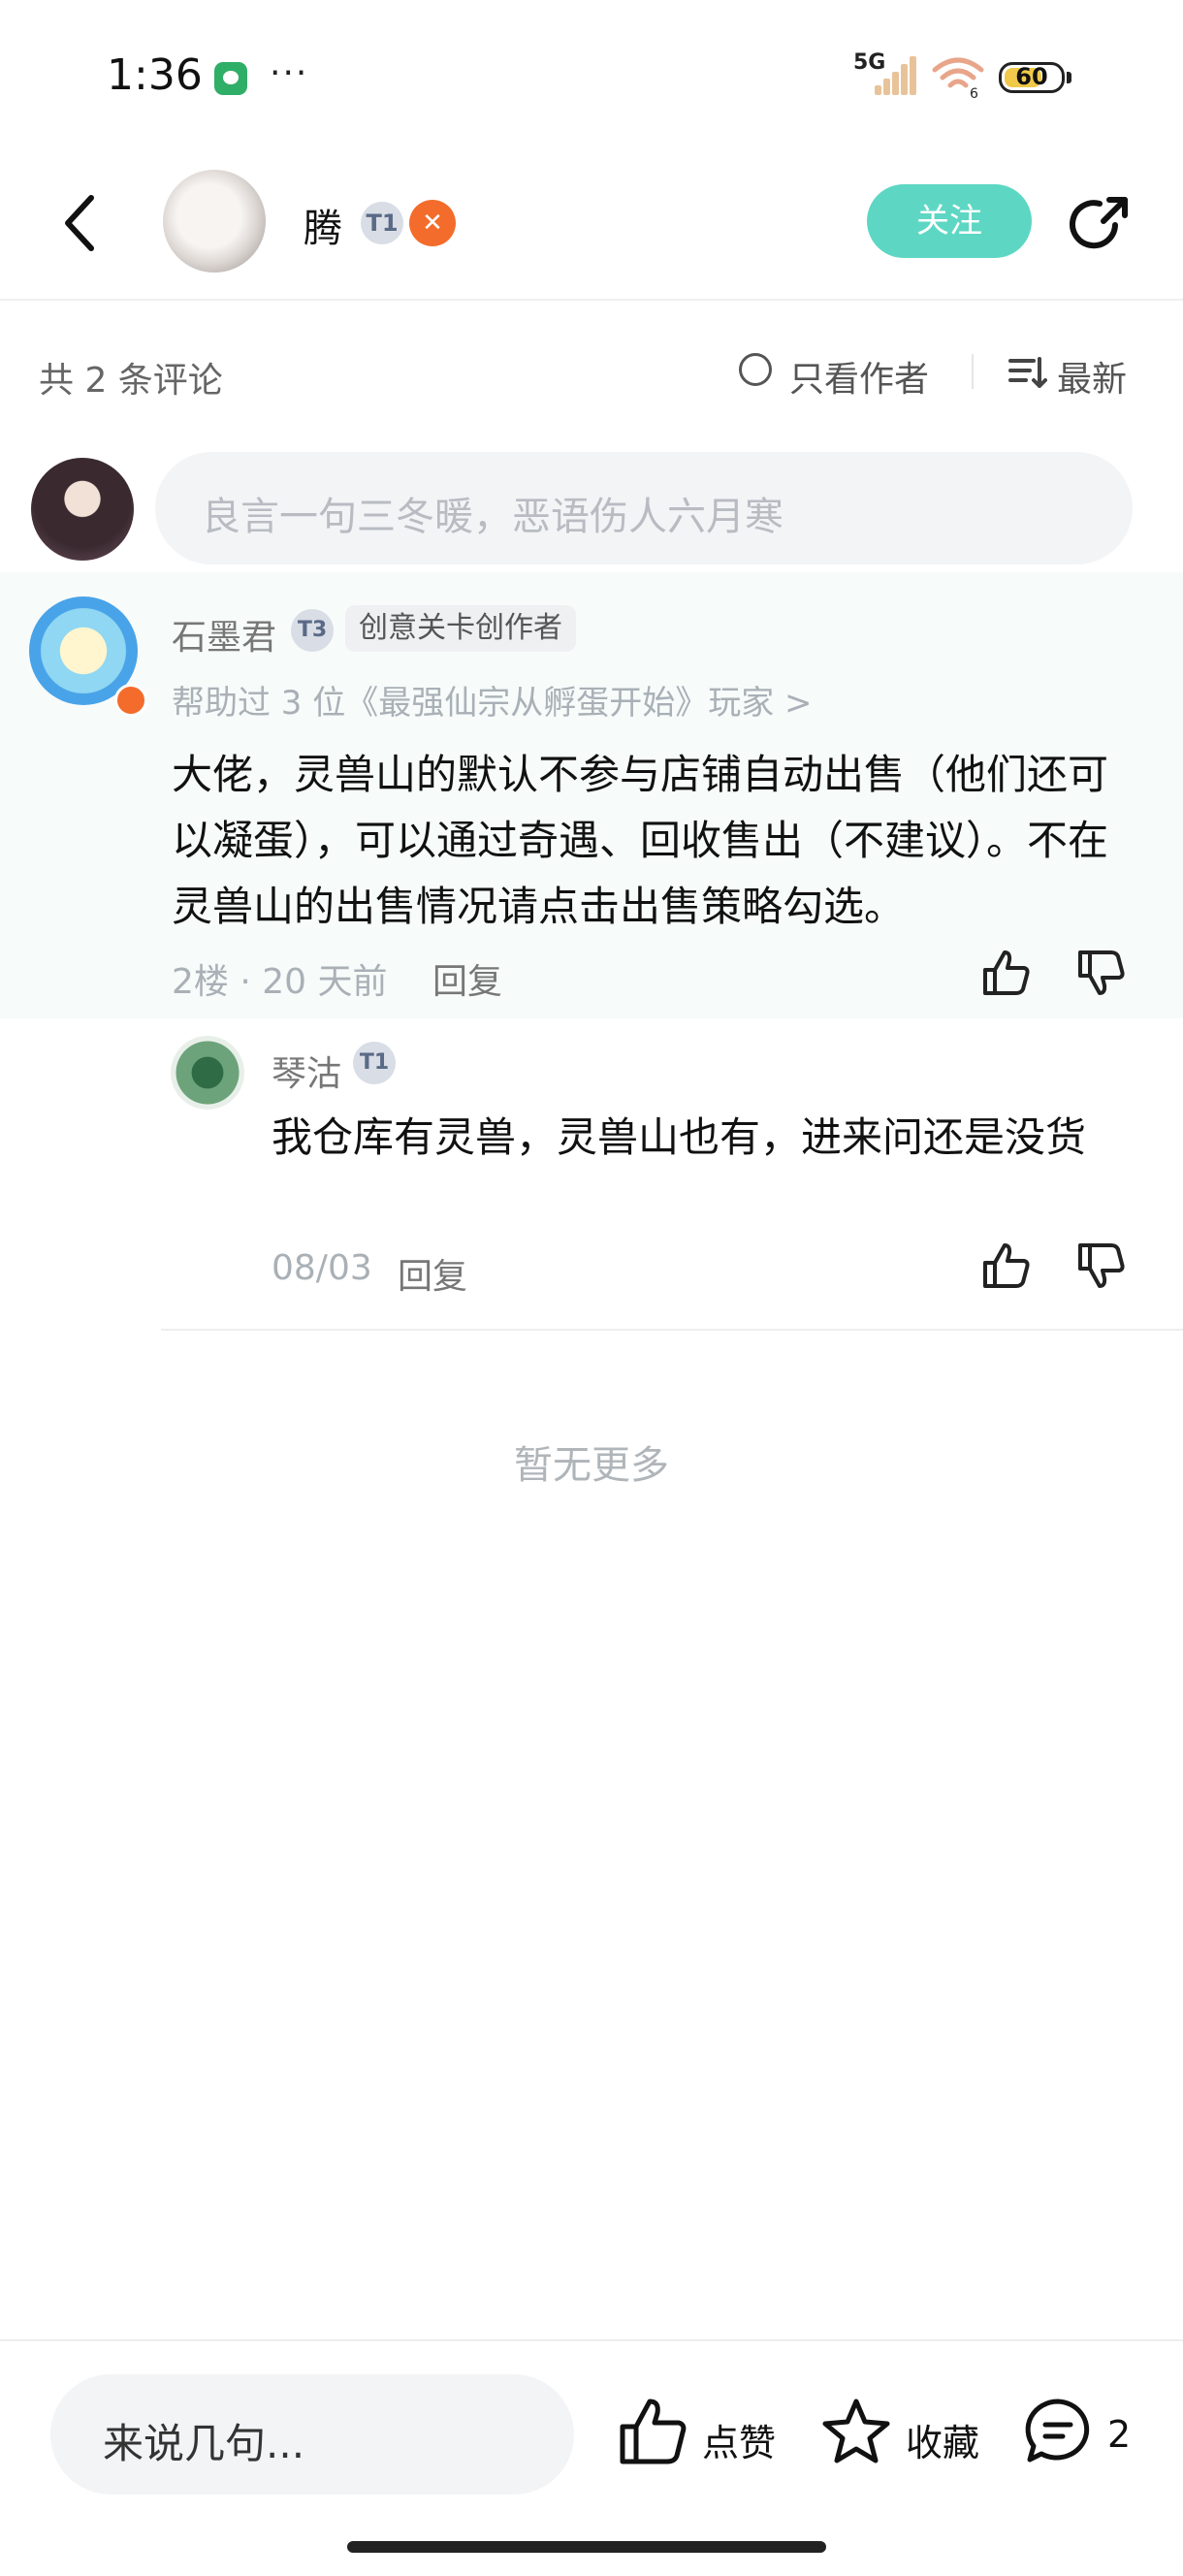  Describe the element at coordinates (460, 628) in the screenshot. I see `creator-tag: 创意关卡创作者` at that location.